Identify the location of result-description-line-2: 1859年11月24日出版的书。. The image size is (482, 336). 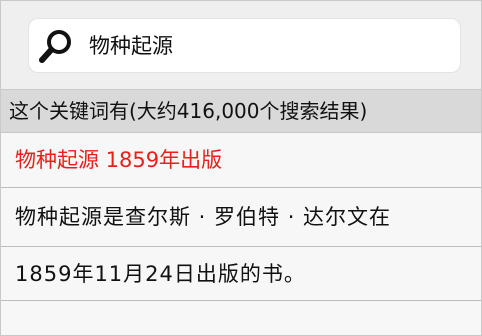
(160, 274).